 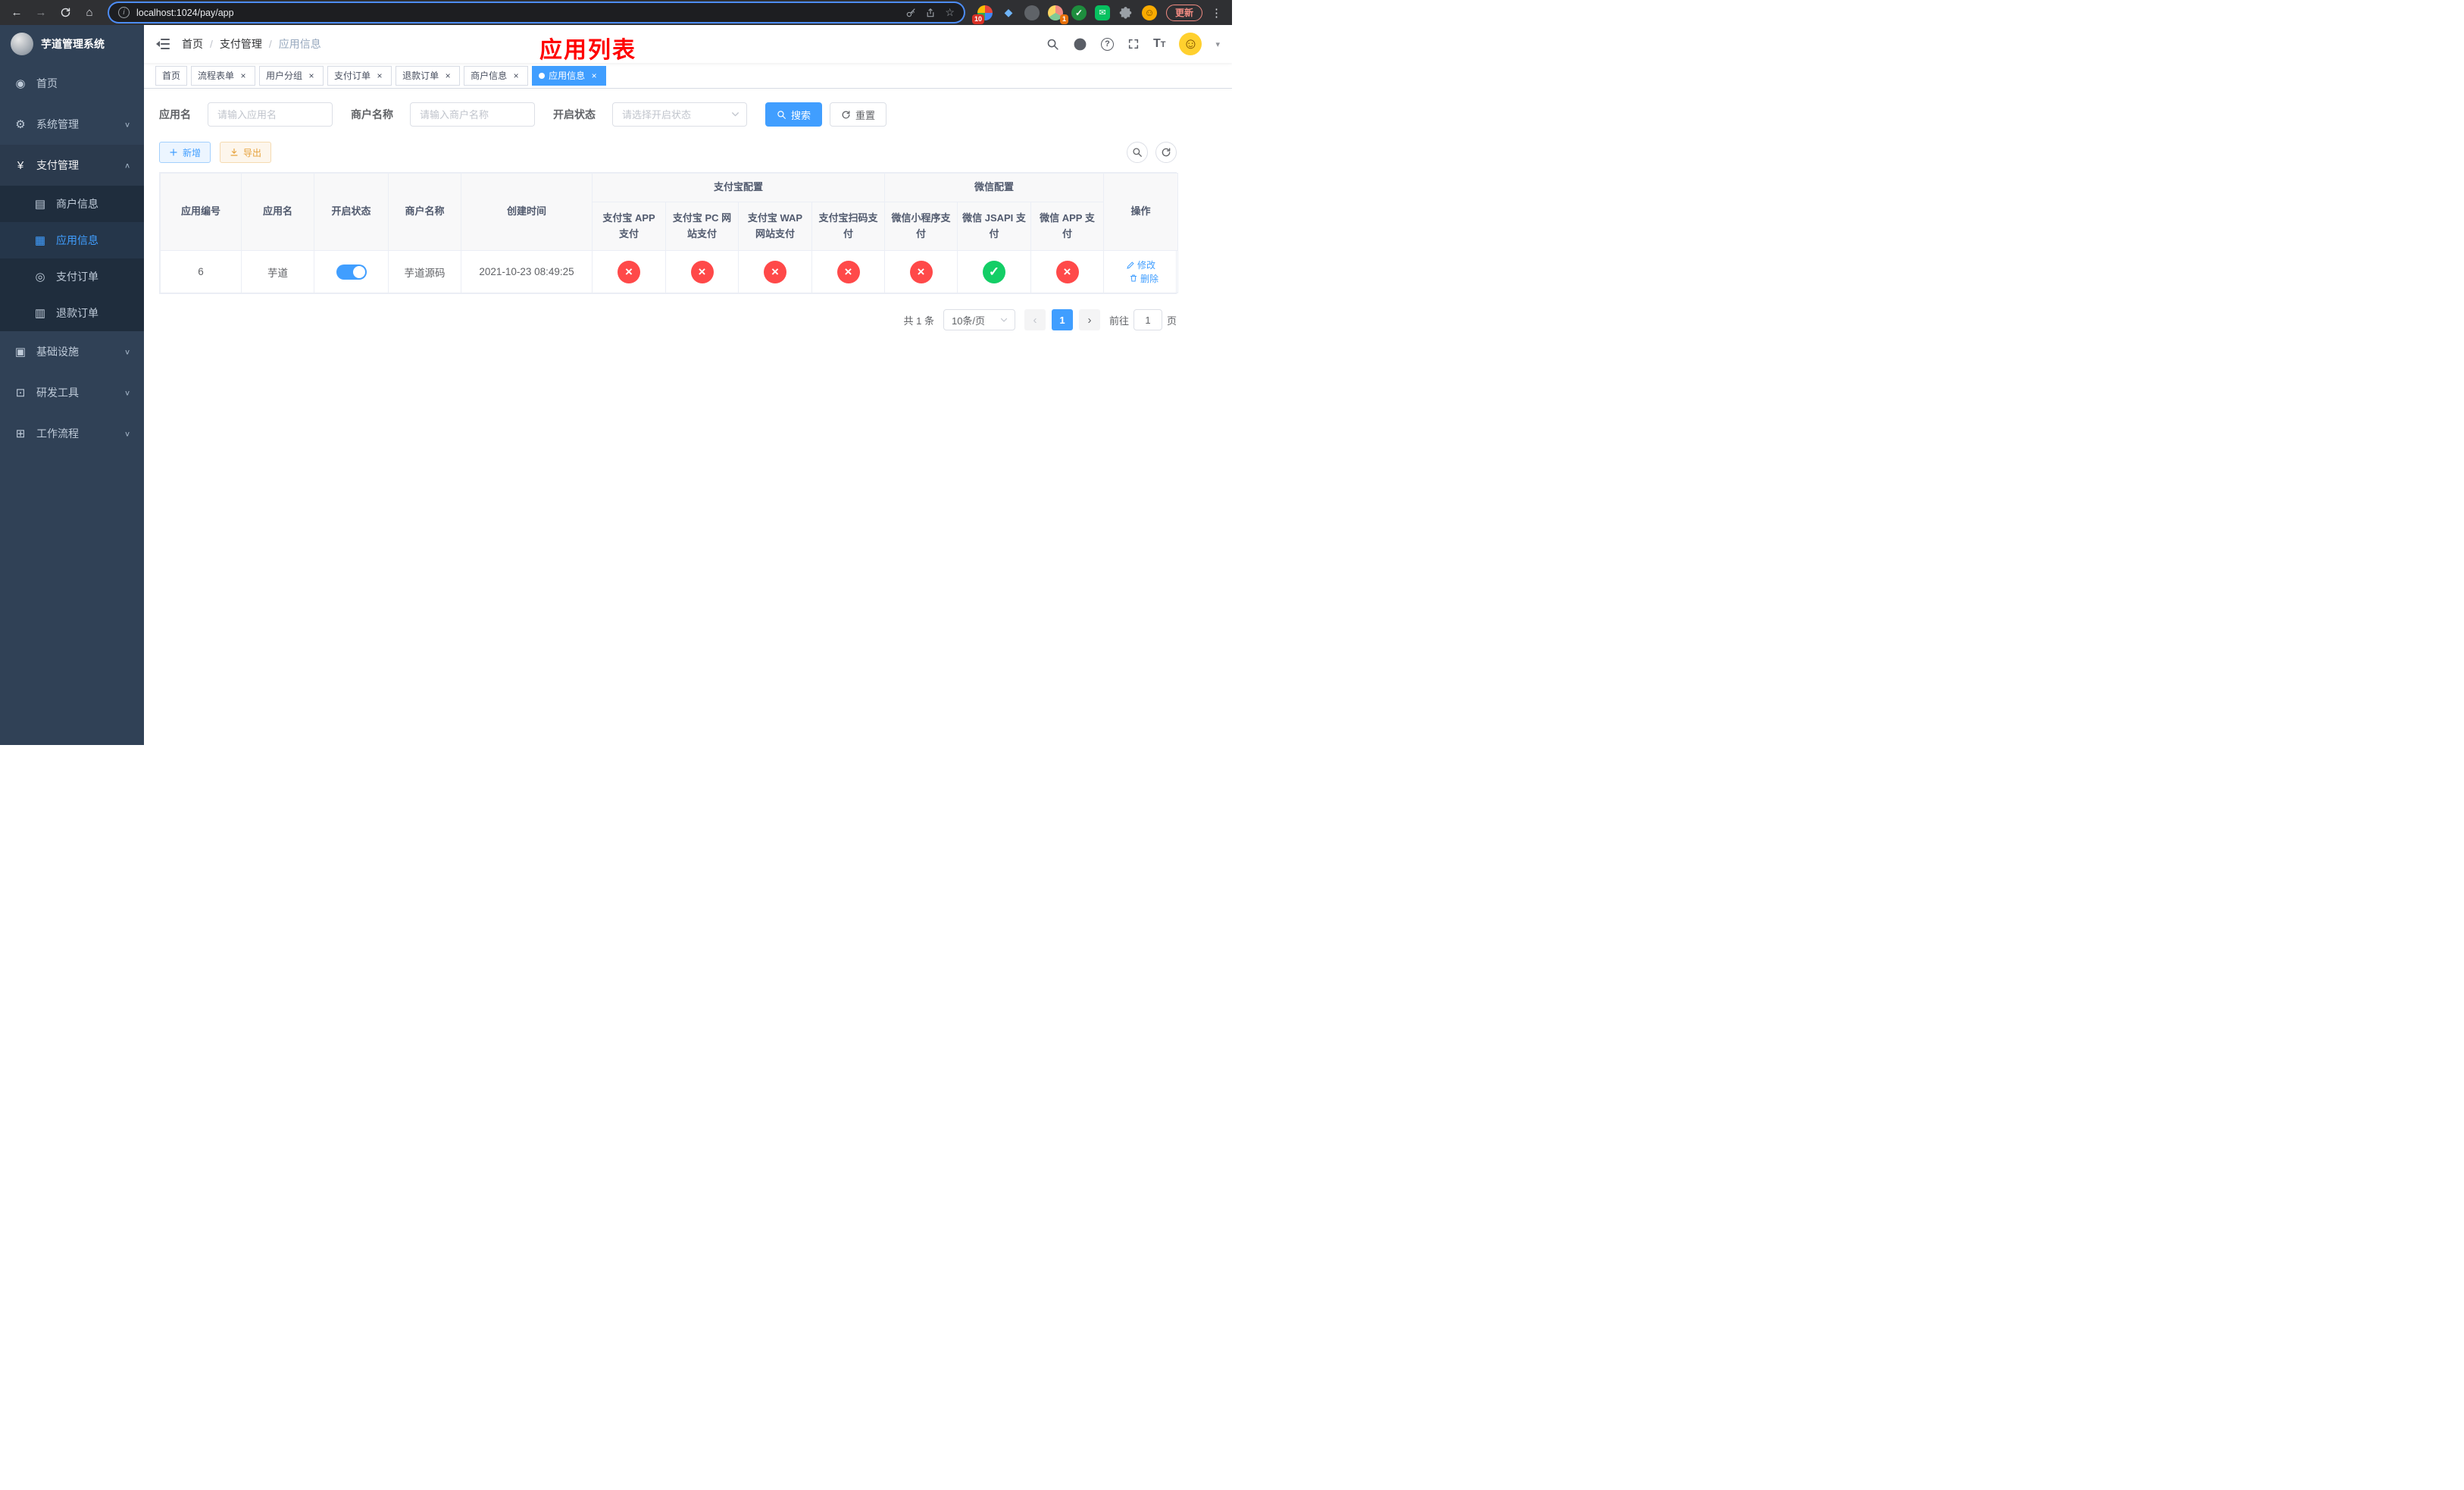 I want to click on top-navbar: 首页 / 支付管理 / 应用信息 应用列表 ? TT ☺ ▾, so click(x=688, y=44).